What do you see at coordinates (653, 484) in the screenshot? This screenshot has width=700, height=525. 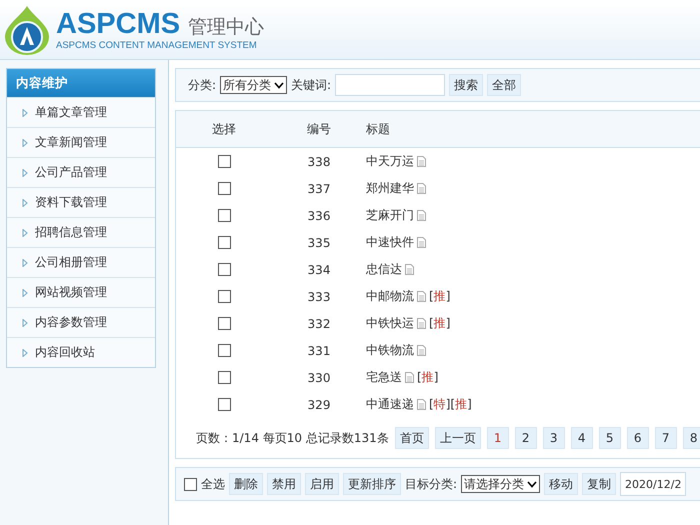 I see `date-field: 2020/12/2` at bounding box center [653, 484].